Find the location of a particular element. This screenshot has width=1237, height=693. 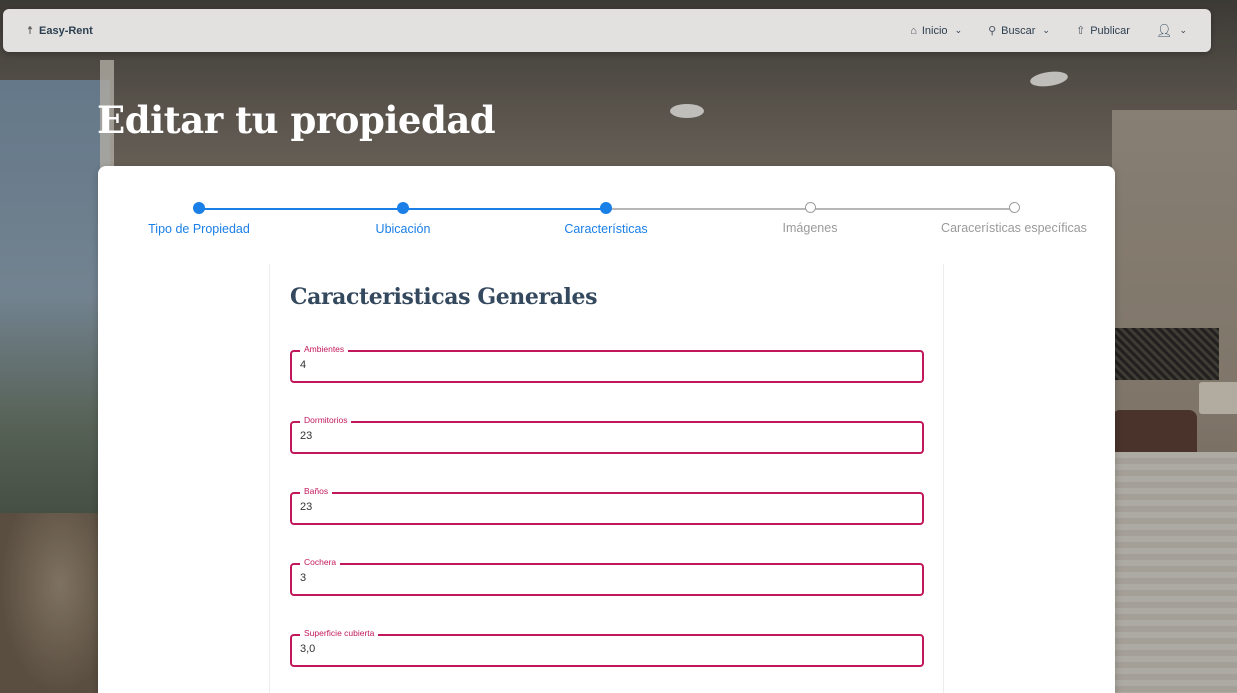

brand-link: ☨ Easy-Rent is located at coordinates (60, 31).